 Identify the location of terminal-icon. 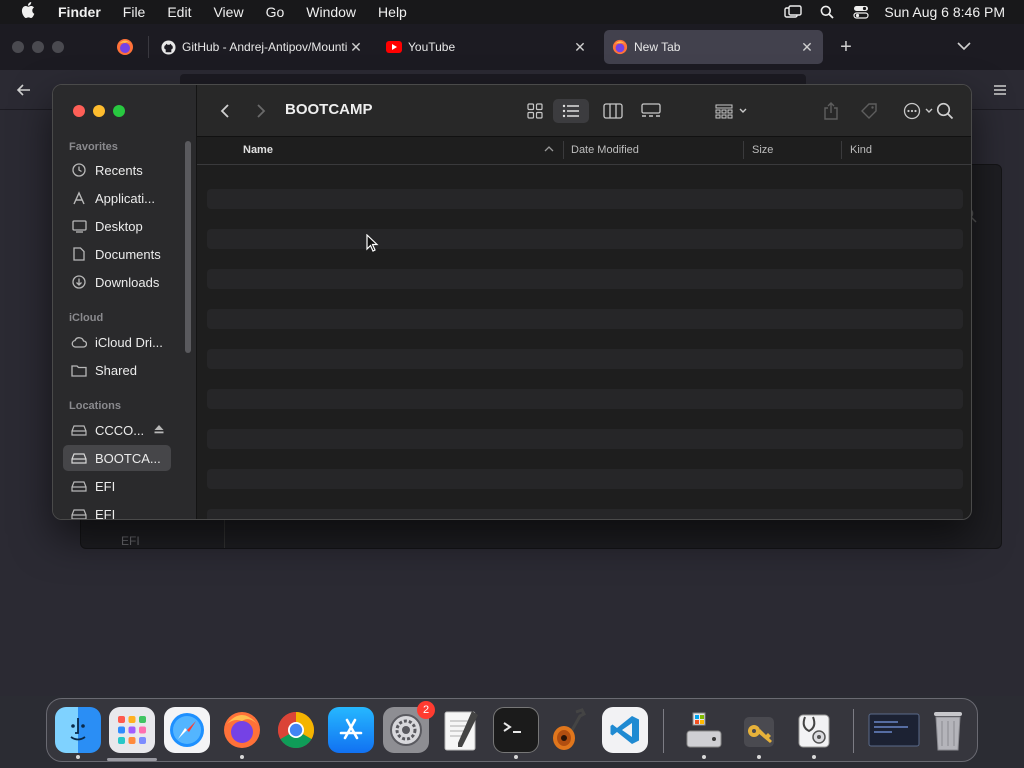
(516, 730).